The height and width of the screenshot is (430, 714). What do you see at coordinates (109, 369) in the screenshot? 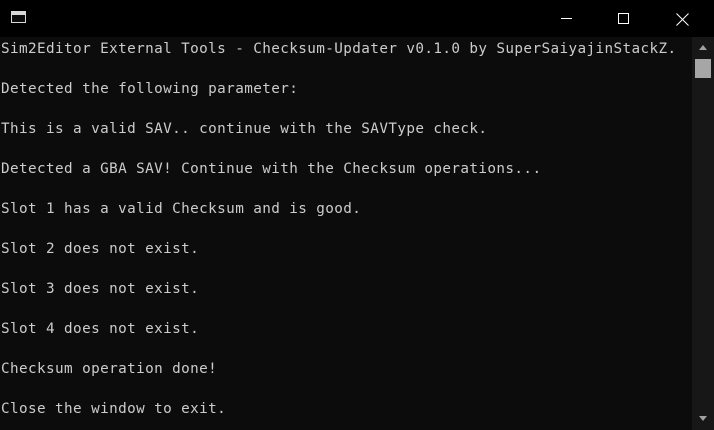
I see `console-line: Checksum operation done!` at bounding box center [109, 369].